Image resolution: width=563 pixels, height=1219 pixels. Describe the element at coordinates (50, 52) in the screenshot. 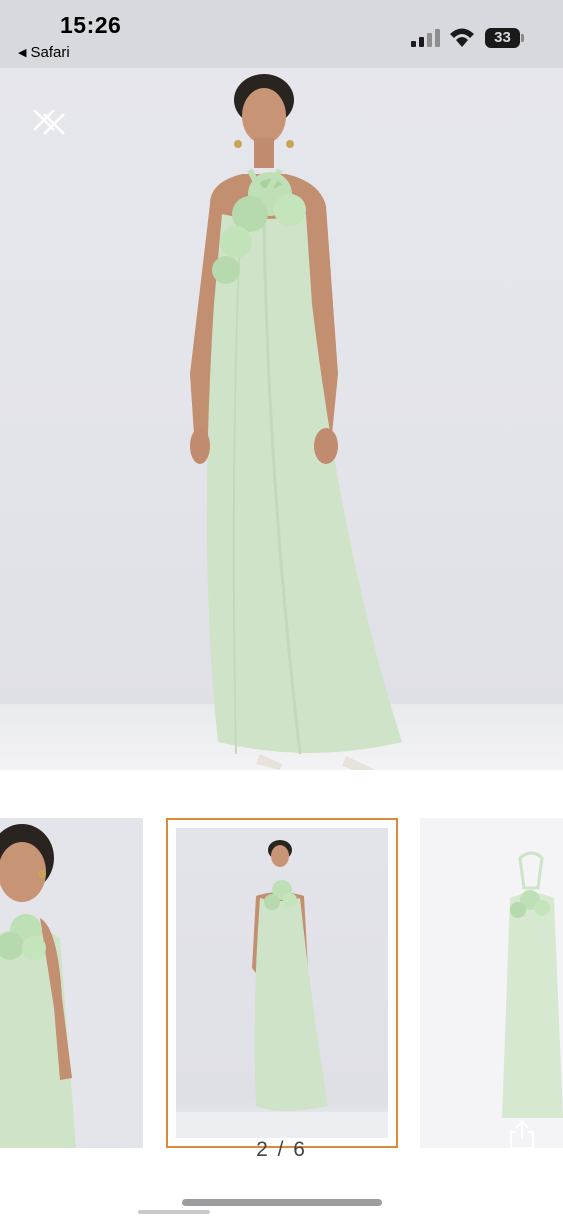

I see `back-app-label: Safari` at that location.